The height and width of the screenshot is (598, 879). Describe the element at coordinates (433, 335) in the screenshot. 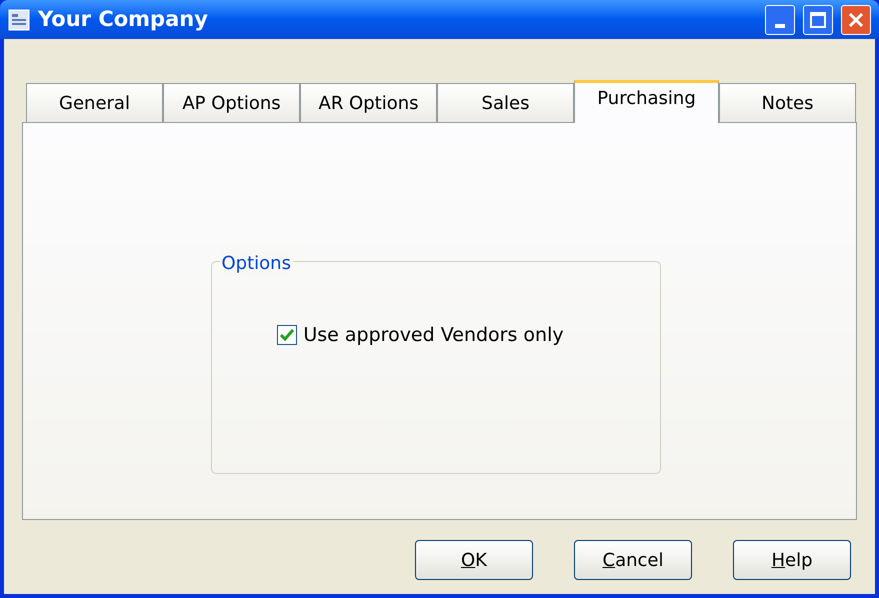

I see `checkbox-label: Use approved Vendors only` at that location.